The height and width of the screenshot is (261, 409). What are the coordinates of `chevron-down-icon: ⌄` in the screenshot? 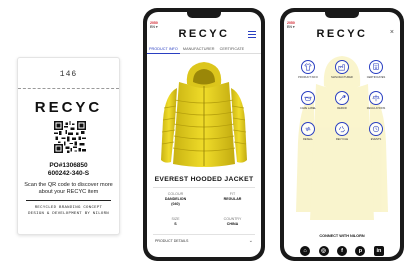 It's located at (250, 241).